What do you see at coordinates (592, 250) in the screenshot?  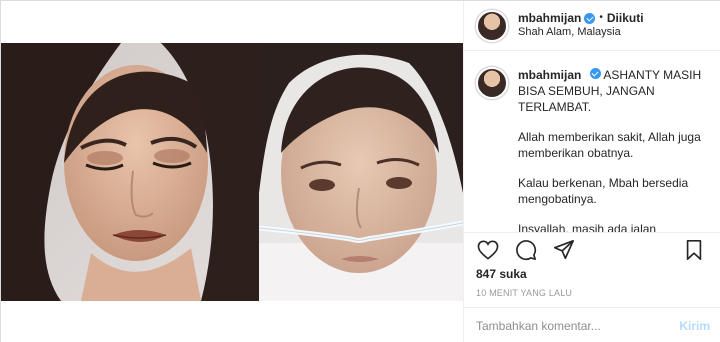 I see `action-bar` at bounding box center [592, 250].